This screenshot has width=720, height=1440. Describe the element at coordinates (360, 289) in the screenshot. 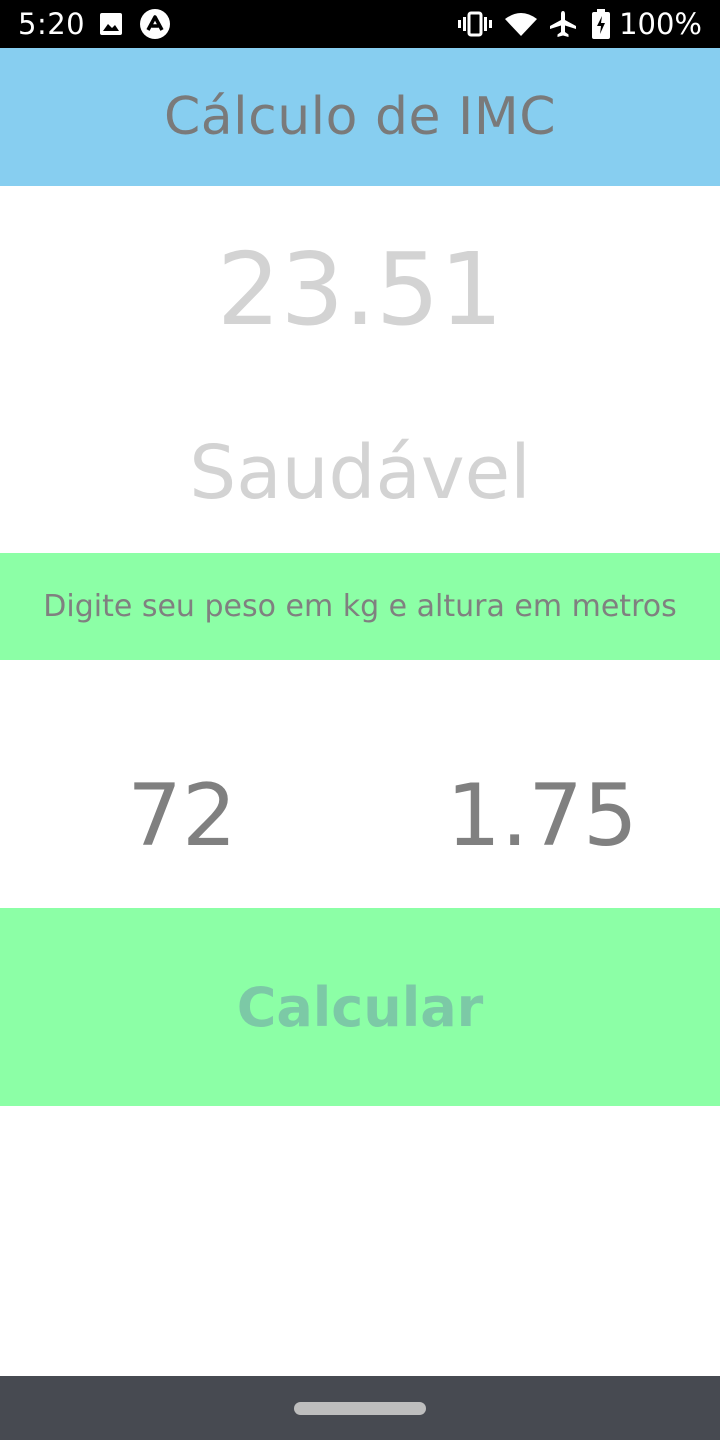

I see `bmi-result-value: 23.51` at that location.